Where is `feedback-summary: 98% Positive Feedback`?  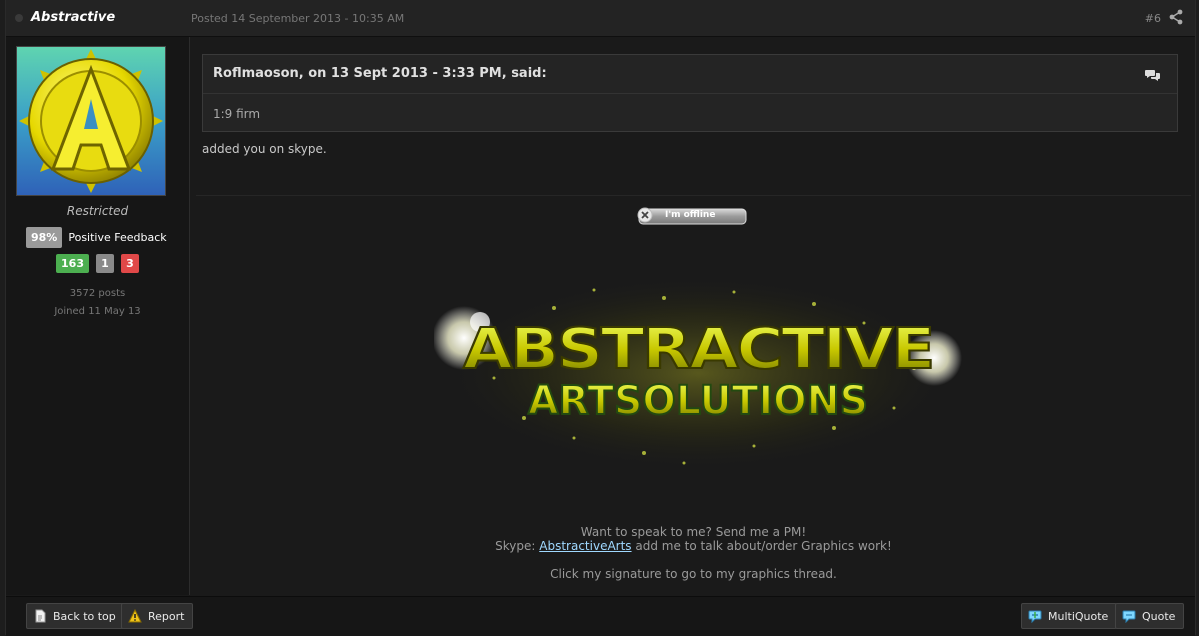
feedback-summary: 98% Positive Feedback is located at coordinates (96, 237).